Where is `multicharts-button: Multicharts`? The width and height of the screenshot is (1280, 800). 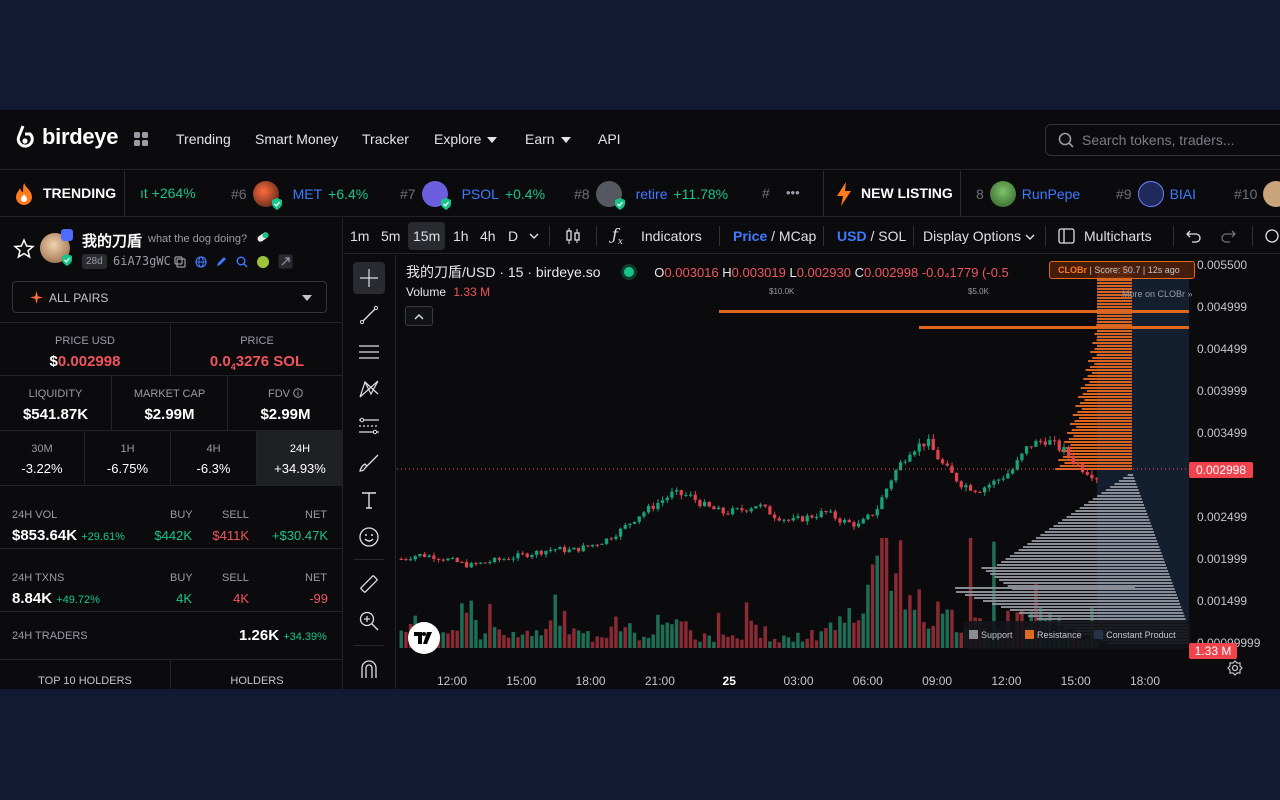
multicharts-button: Multicharts is located at coordinates (1118, 236).